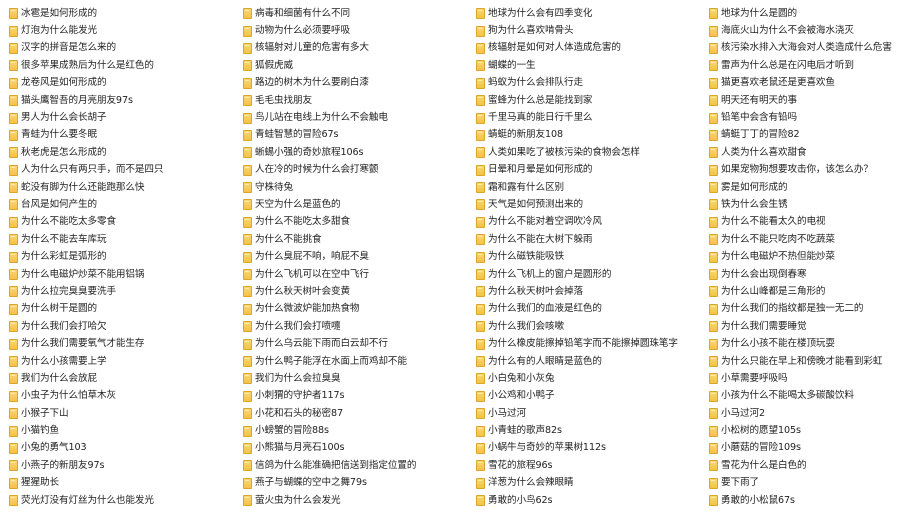  I want to click on folder-item: 灯泡为什么能发光, so click(120, 30).